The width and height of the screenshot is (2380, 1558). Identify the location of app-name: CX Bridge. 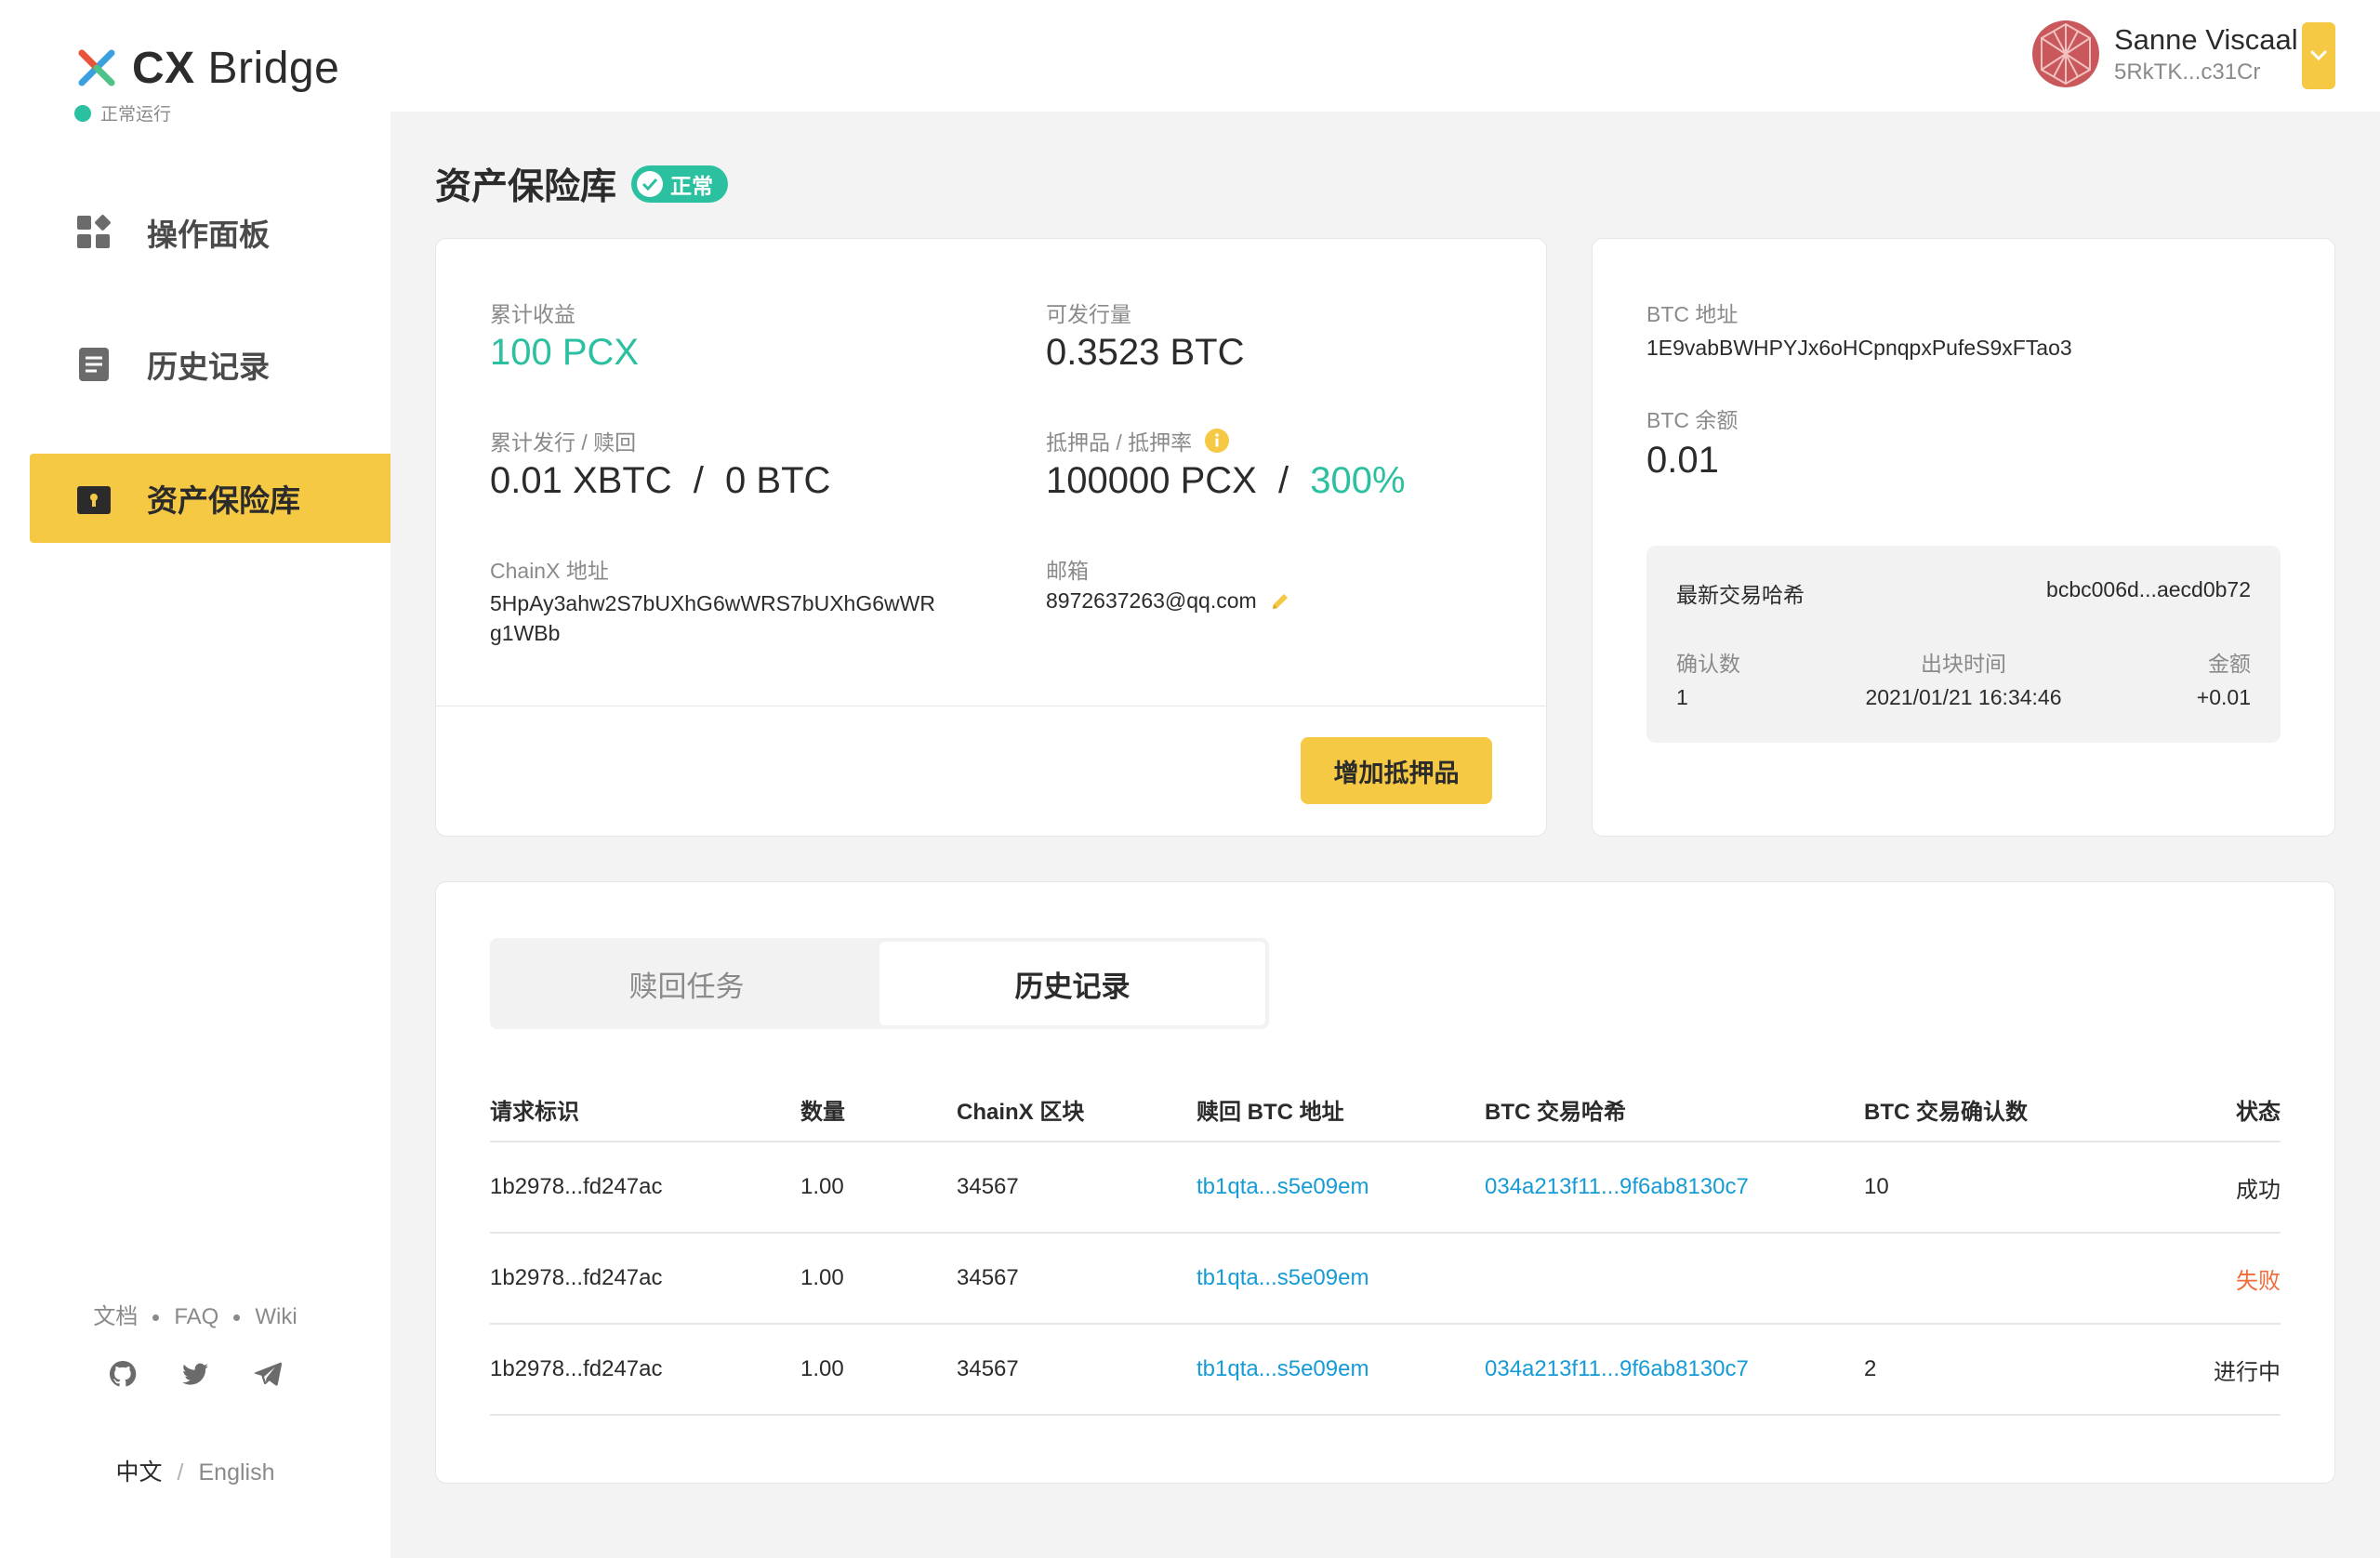
(236, 68).